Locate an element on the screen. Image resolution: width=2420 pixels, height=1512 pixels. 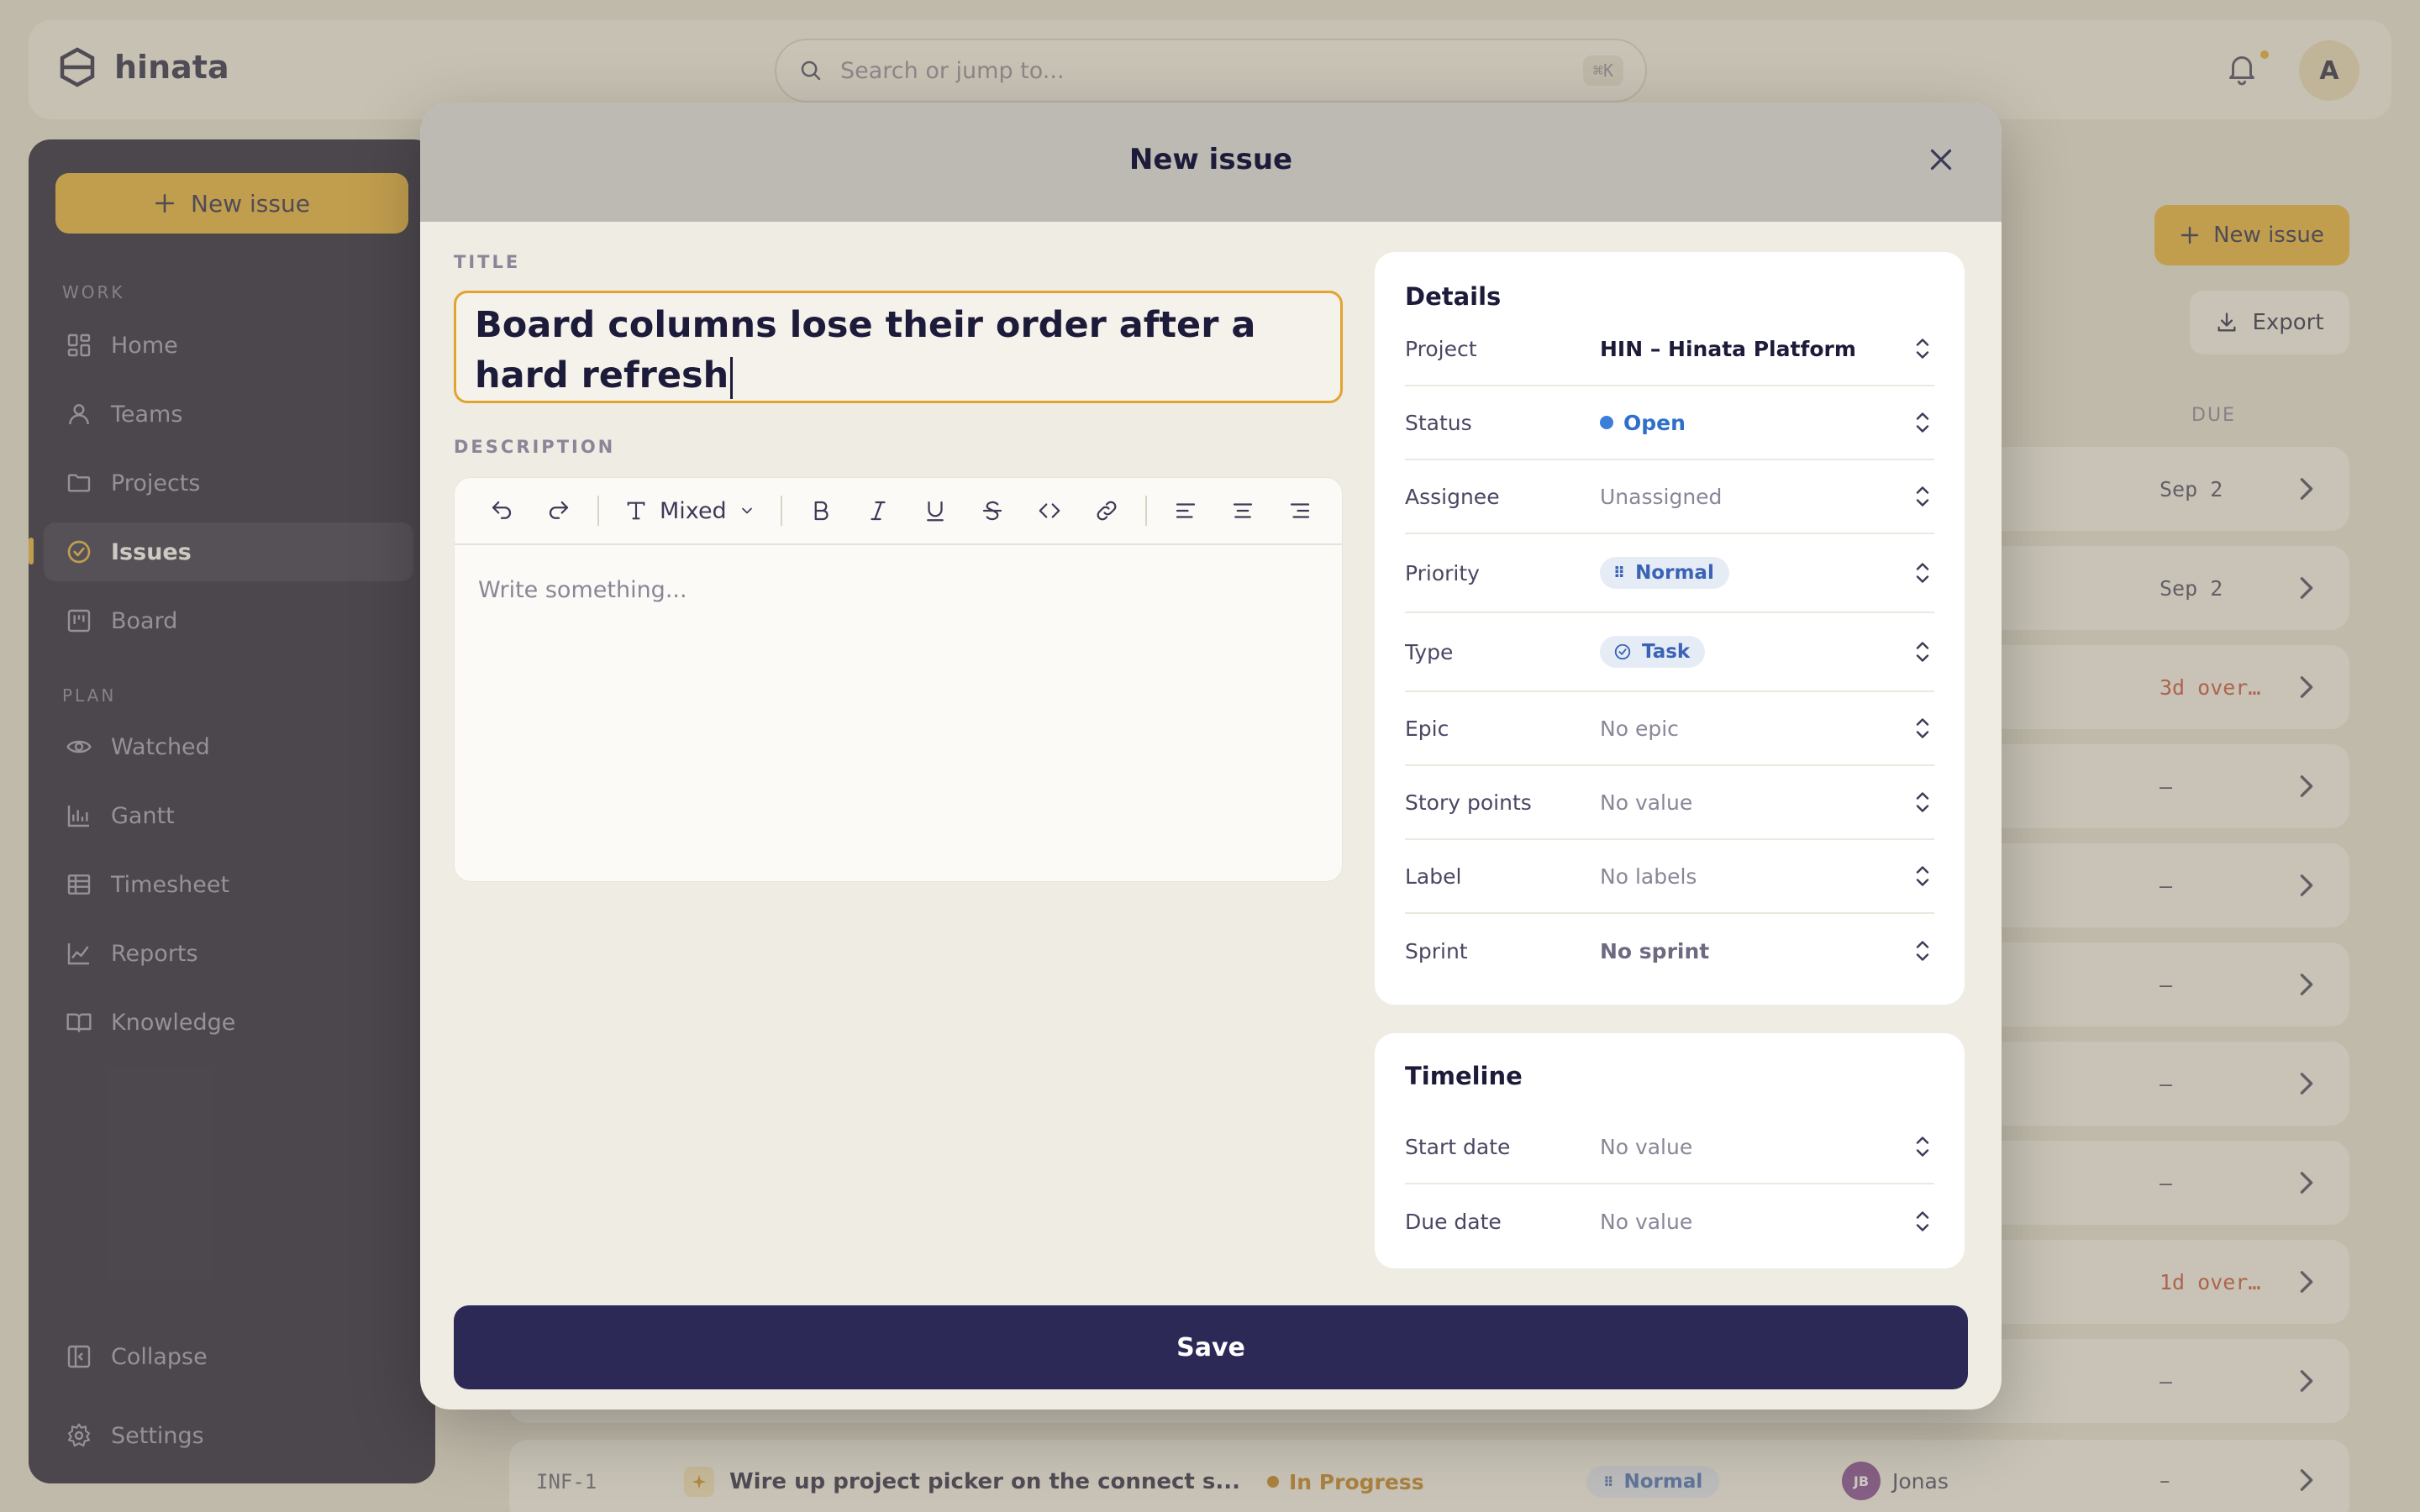
type-chip: Task is located at coordinates (1653, 652).